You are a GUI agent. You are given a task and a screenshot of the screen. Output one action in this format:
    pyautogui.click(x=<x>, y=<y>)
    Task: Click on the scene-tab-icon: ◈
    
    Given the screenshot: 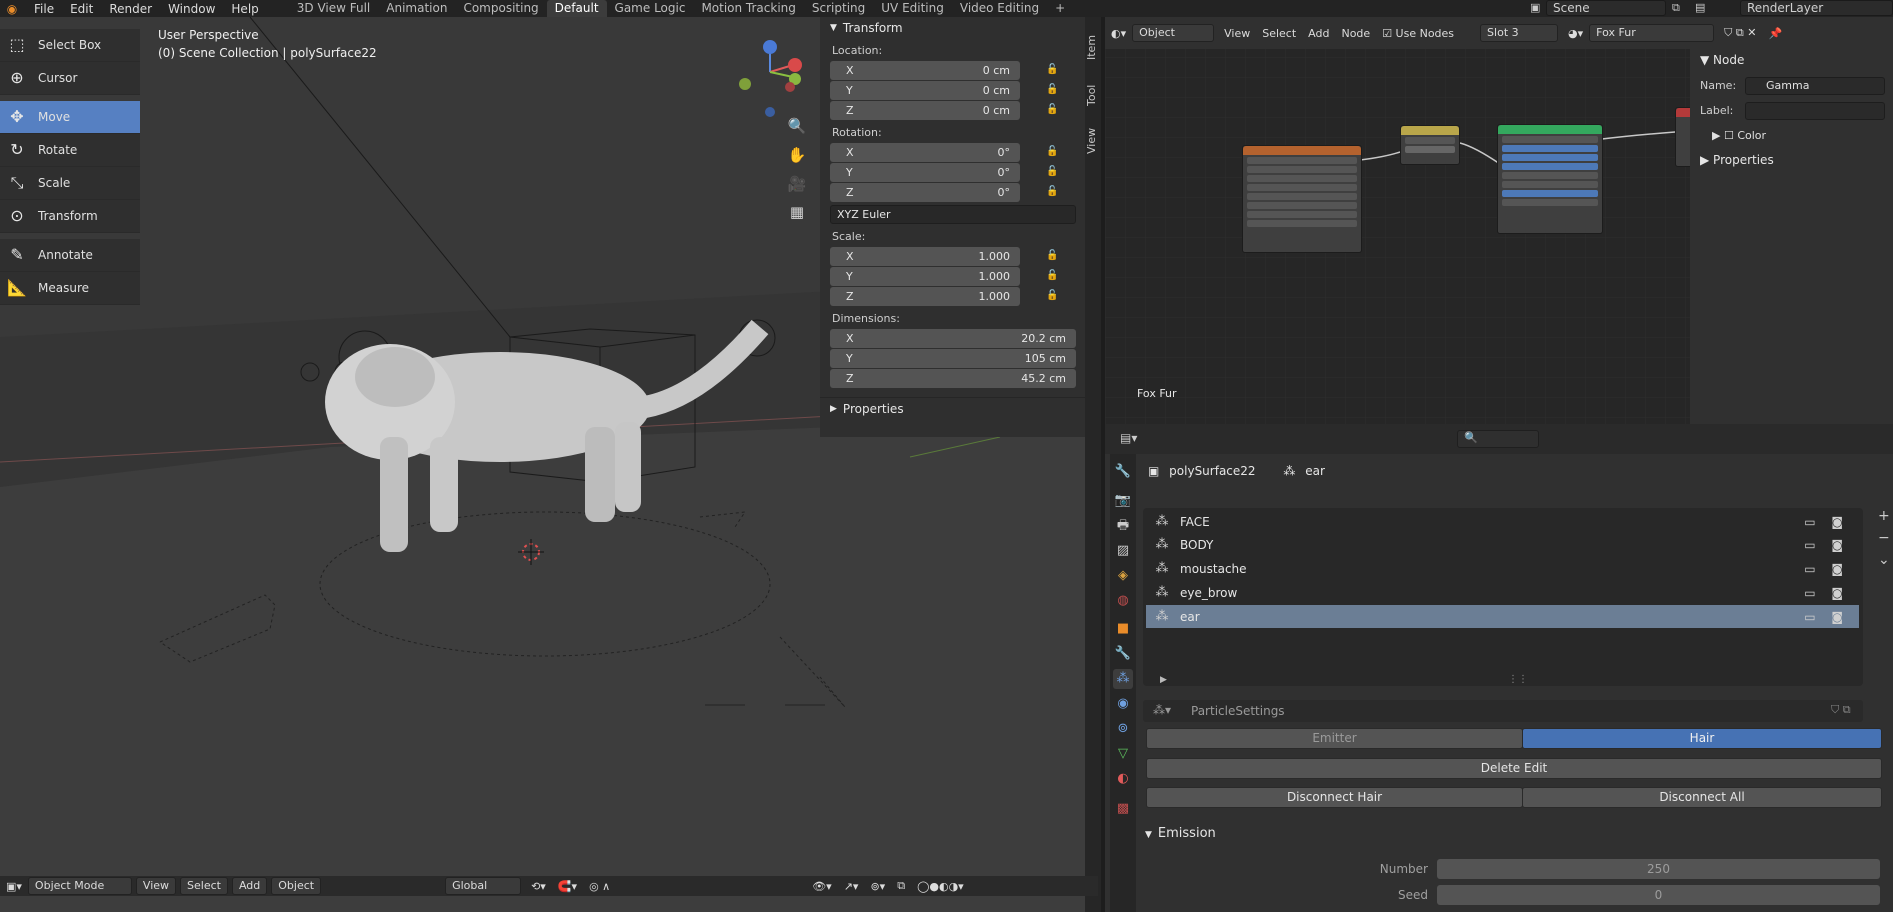 What is the action you would take?
    pyautogui.click(x=1123, y=576)
    